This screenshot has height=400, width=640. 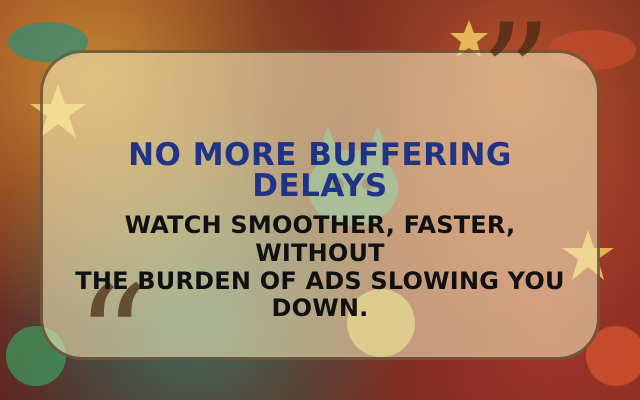 What do you see at coordinates (515, 79) in the screenshot?
I see `closing-quote-mark: ”` at bounding box center [515, 79].